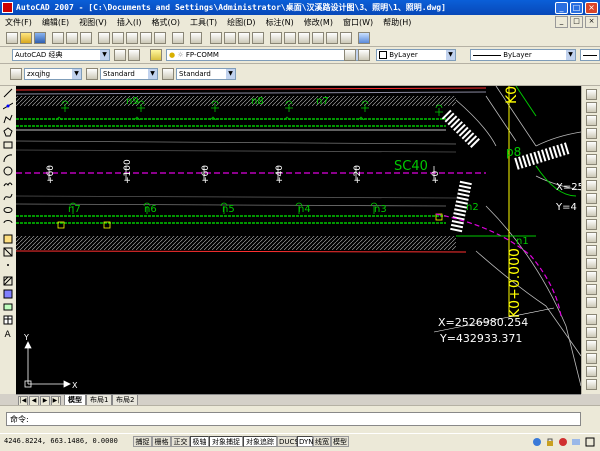 The image size is (600, 451). What do you see at coordinates (591, 120) in the screenshot?
I see `mirror-icon` at bounding box center [591, 120].